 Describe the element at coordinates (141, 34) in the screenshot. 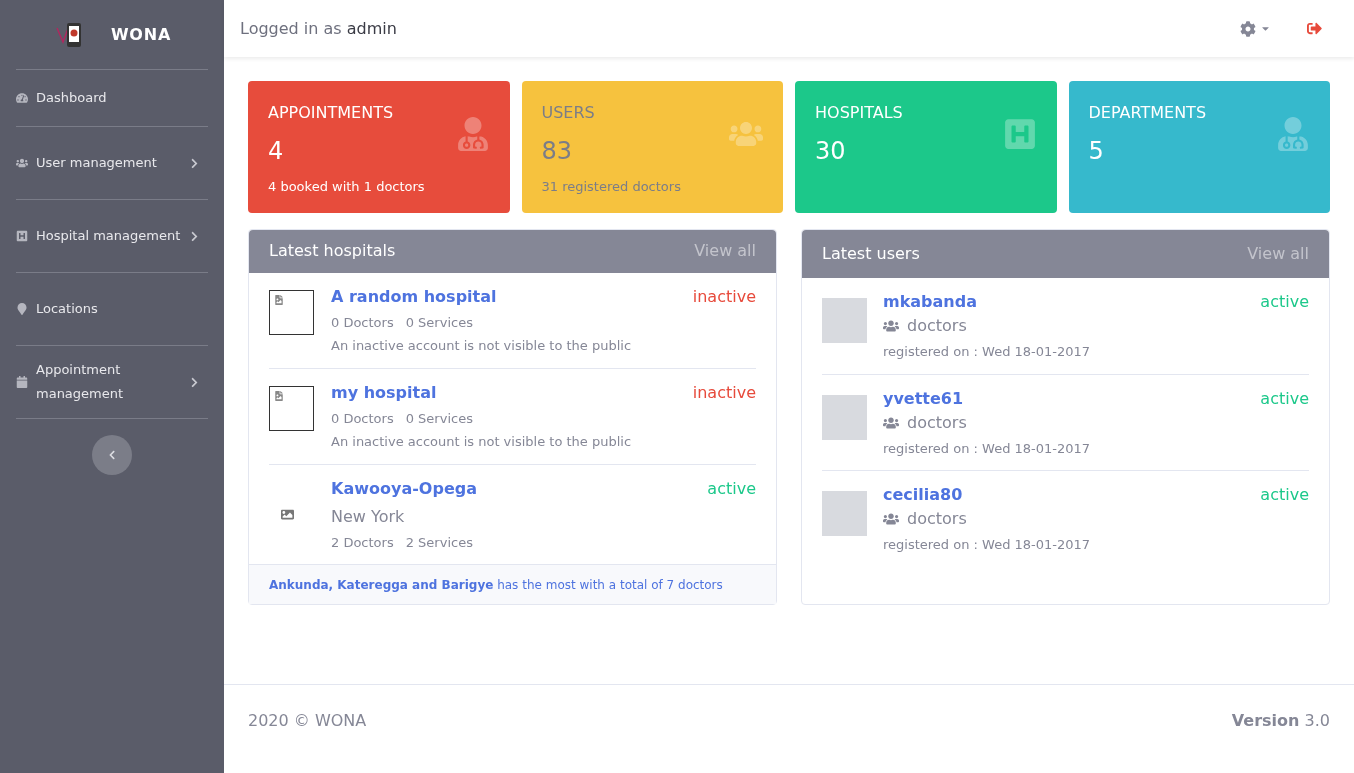

I see `brand-name: WONA` at that location.